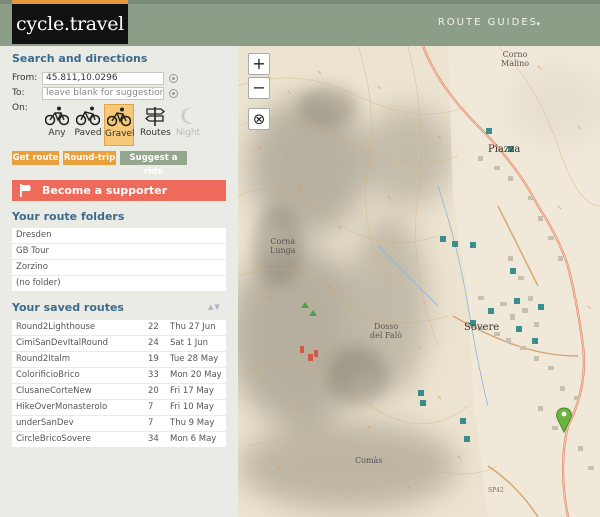 The width and height of the screenshot is (600, 517). Describe the element at coordinates (68, 216) in the screenshot. I see `folders-title: Your route folders` at that location.